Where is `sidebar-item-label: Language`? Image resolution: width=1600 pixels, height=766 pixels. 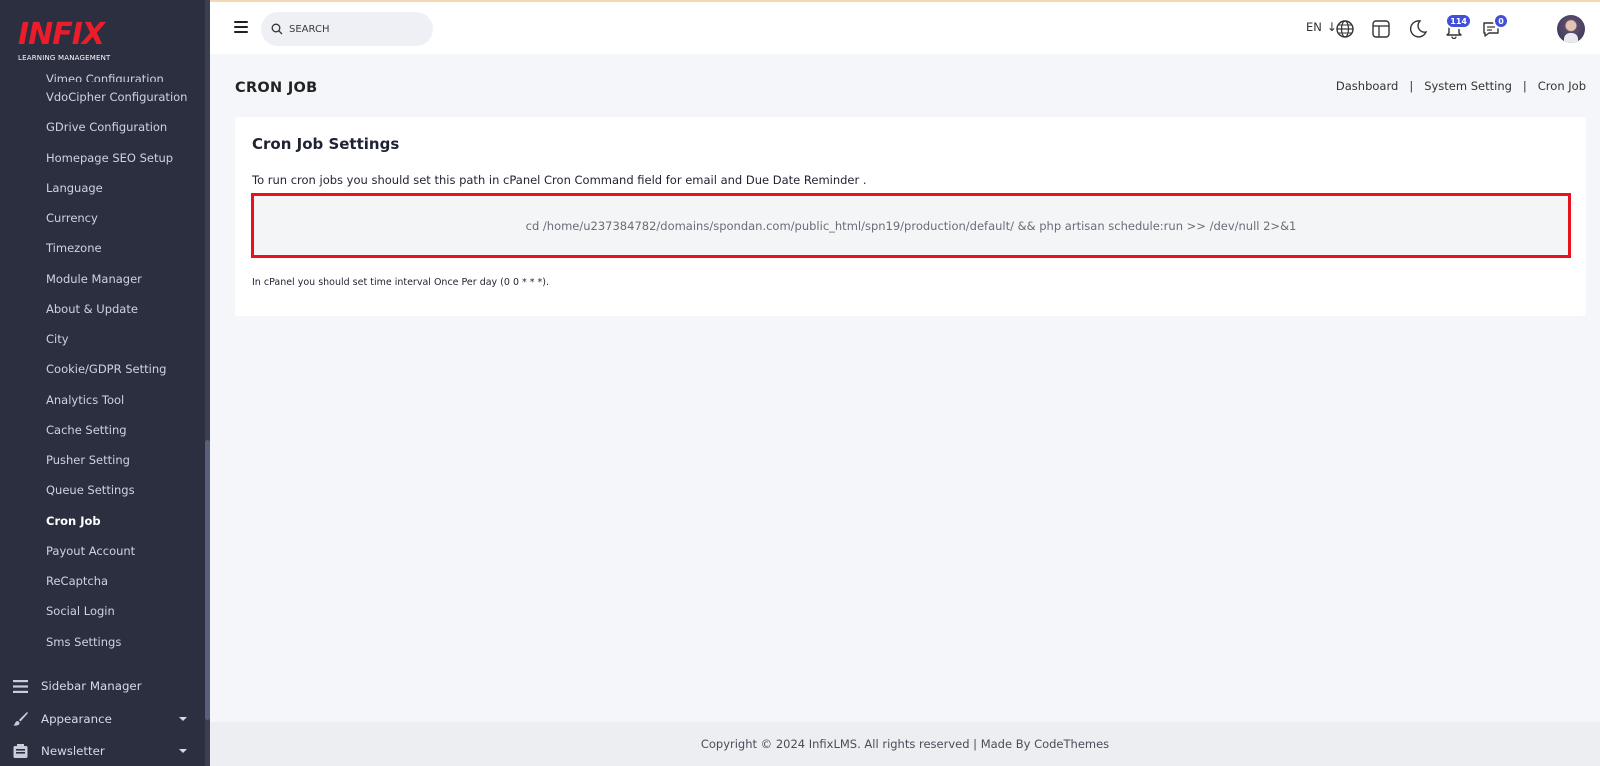 sidebar-item-label: Language is located at coordinates (74, 187).